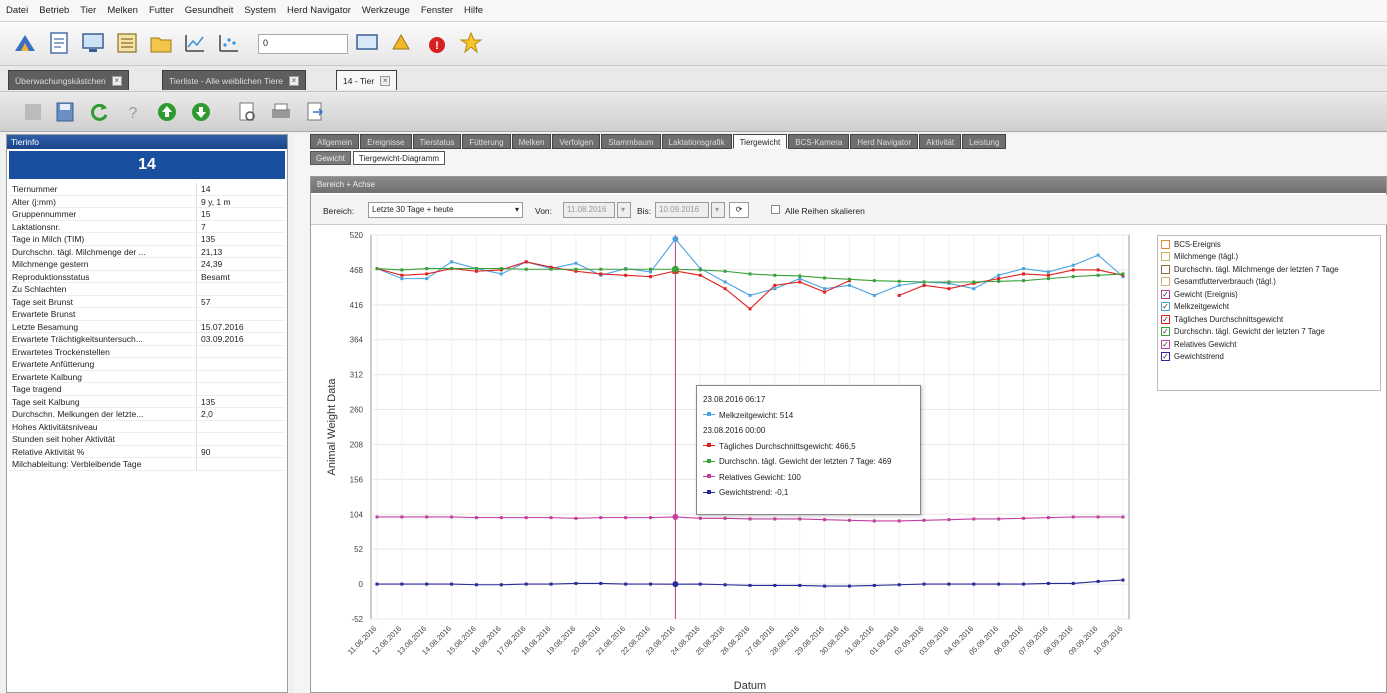 Image resolution: width=1387 pixels, height=693 pixels. I want to click on tierinfo-row: Letzte Besamung 15.07.2016, so click(147, 326).